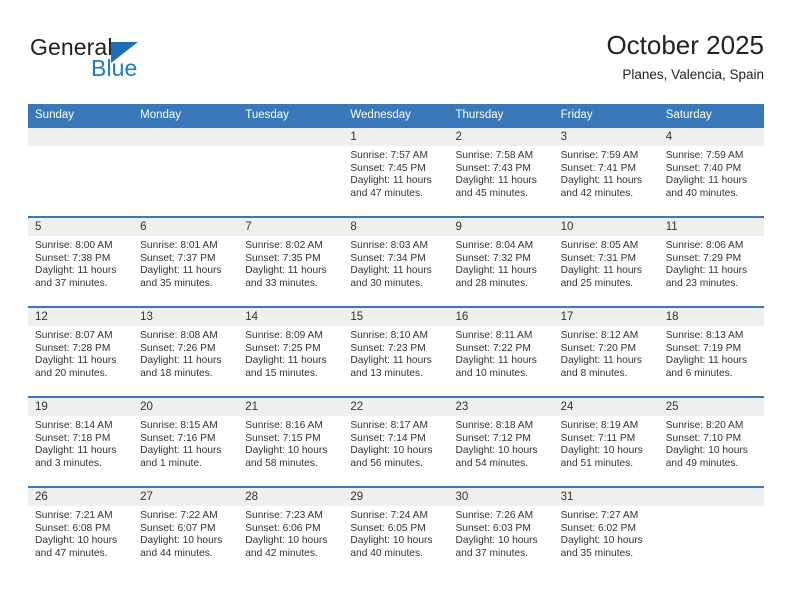 Image resolution: width=792 pixels, height=612 pixels. Describe the element at coordinates (284, 335) in the screenshot. I see `sunrise-text: Sunrise: 8:09 AM` at that location.